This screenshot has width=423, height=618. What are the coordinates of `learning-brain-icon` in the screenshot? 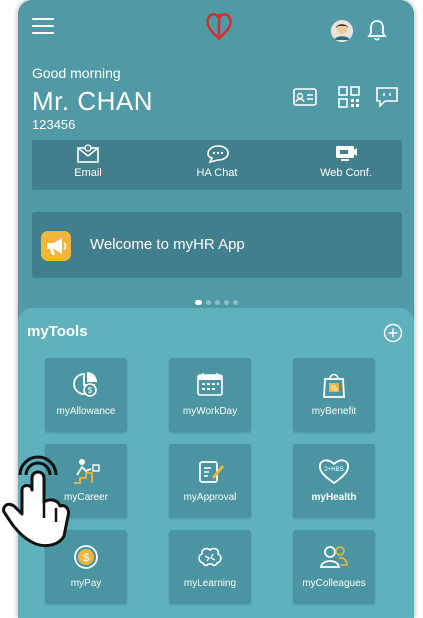 It's located at (210, 557).